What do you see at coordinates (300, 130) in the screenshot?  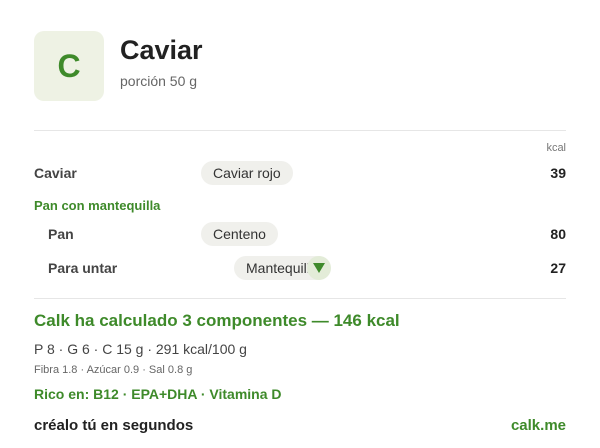 I see `divider-top` at bounding box center [300, 130].